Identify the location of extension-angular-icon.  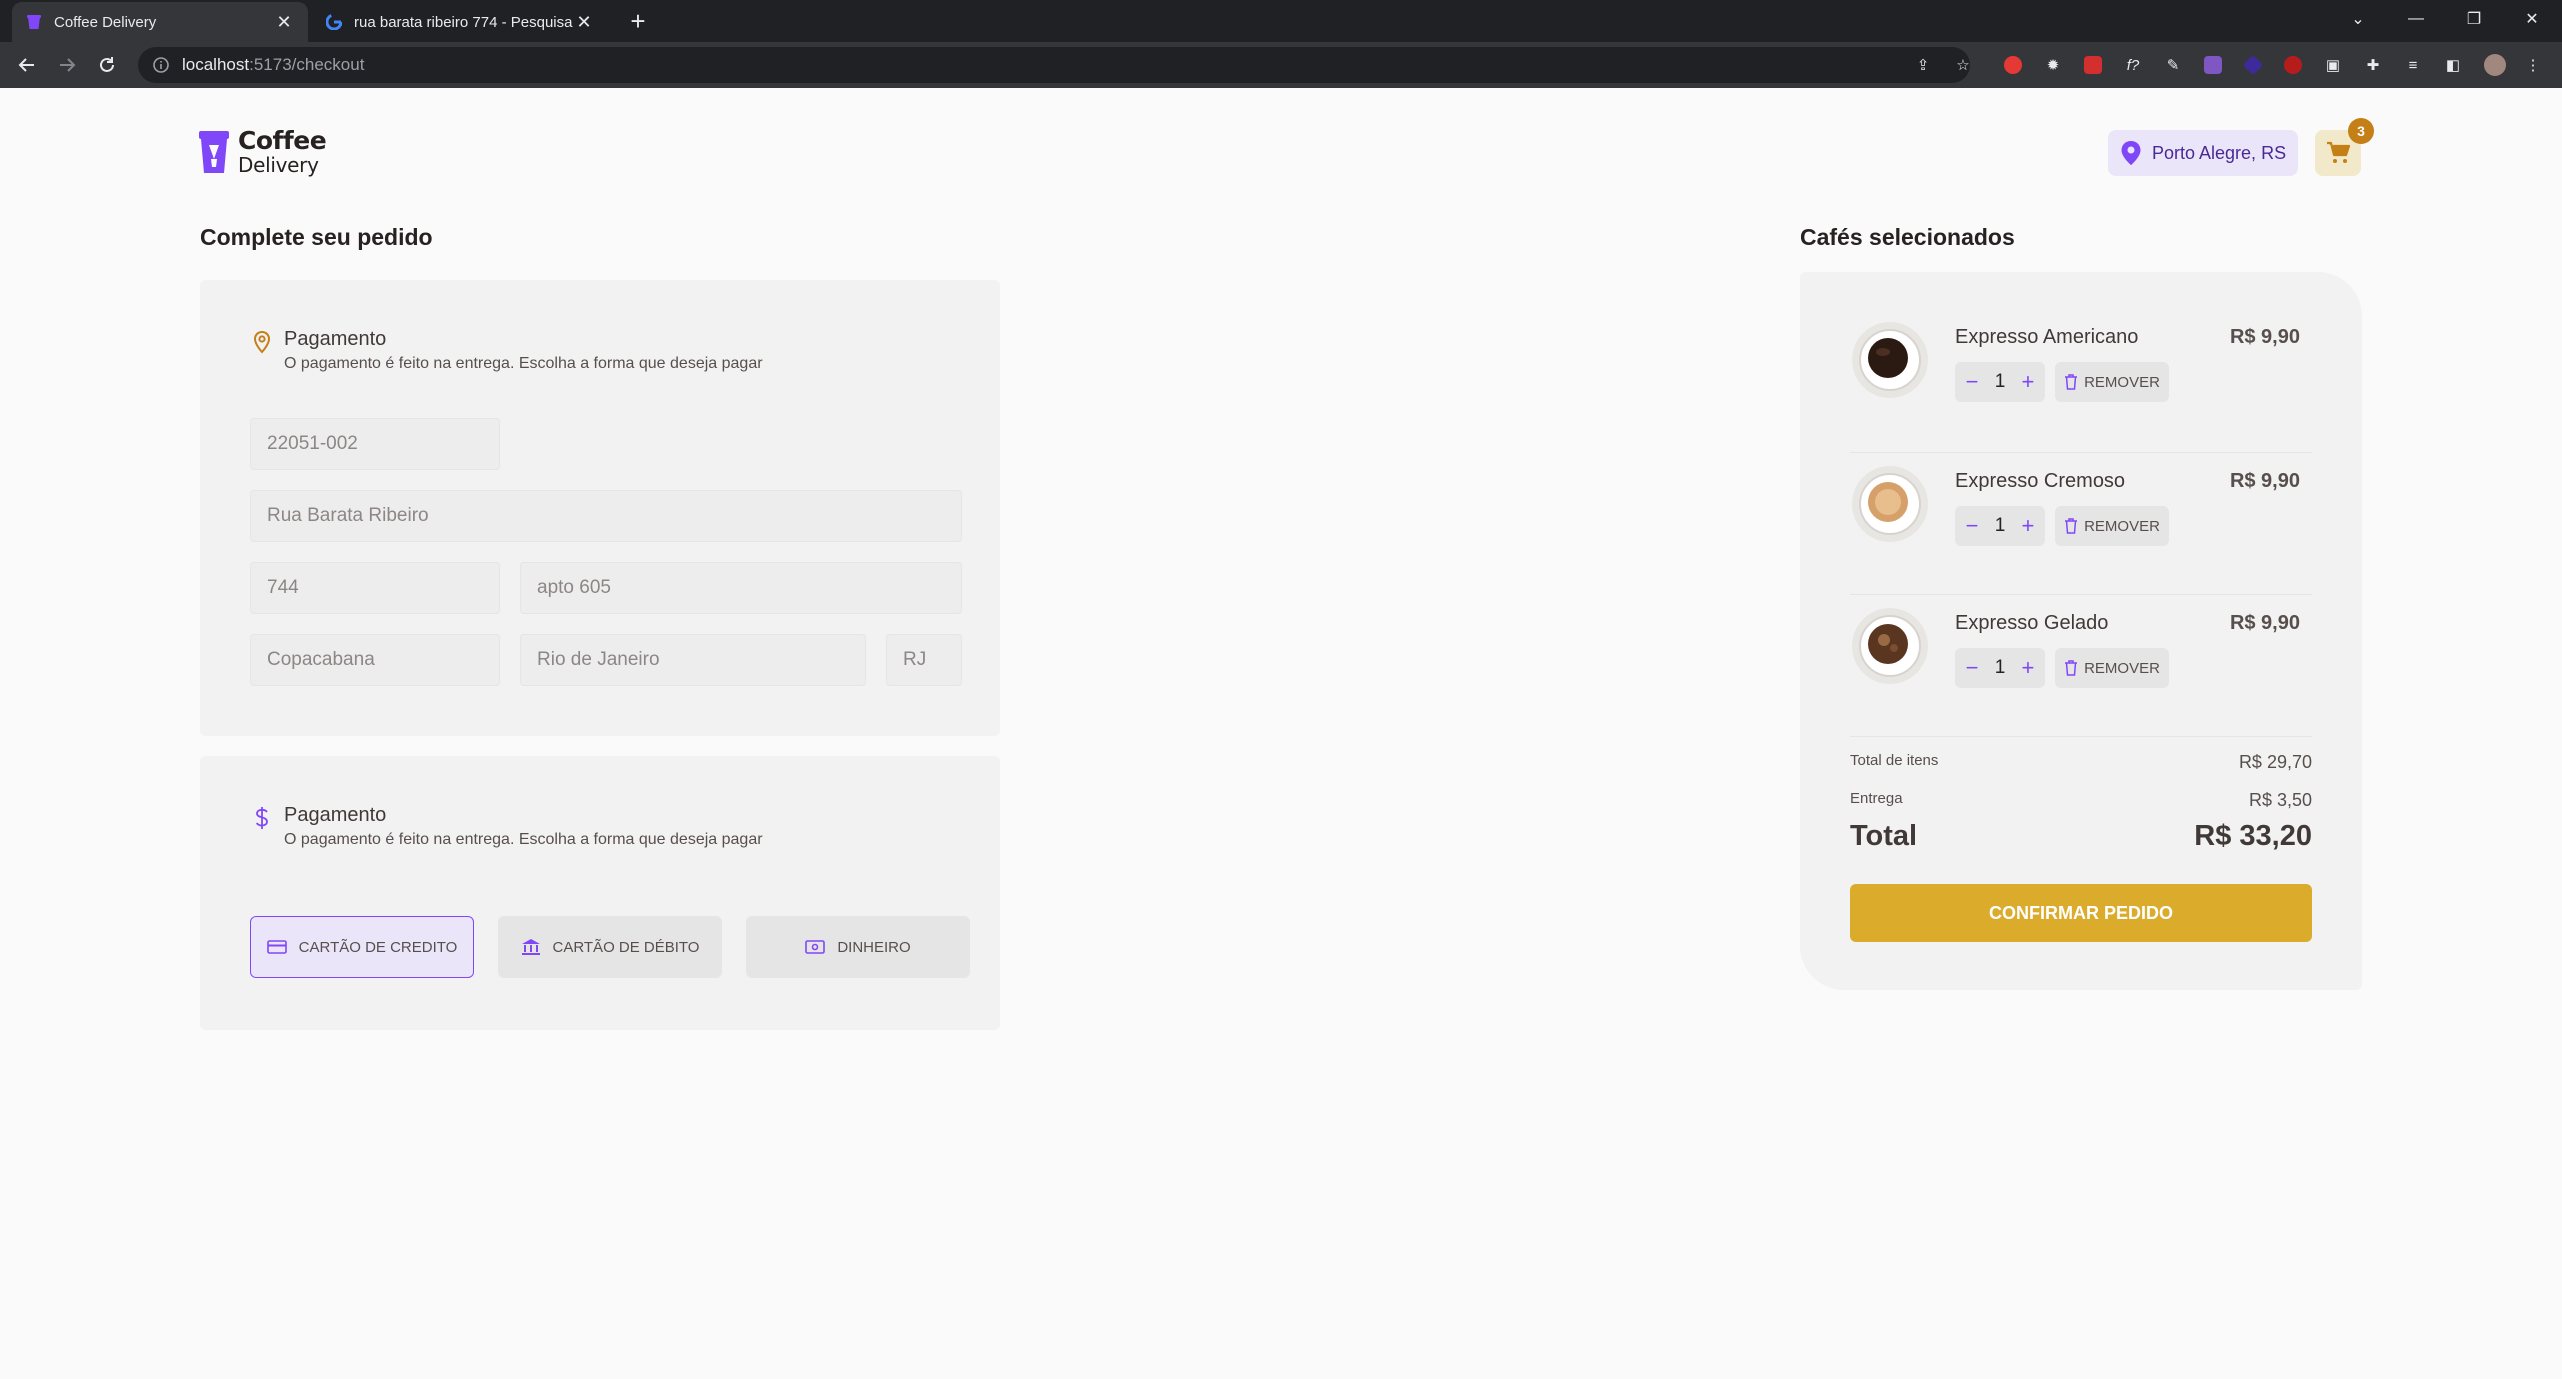
(2293, 65).